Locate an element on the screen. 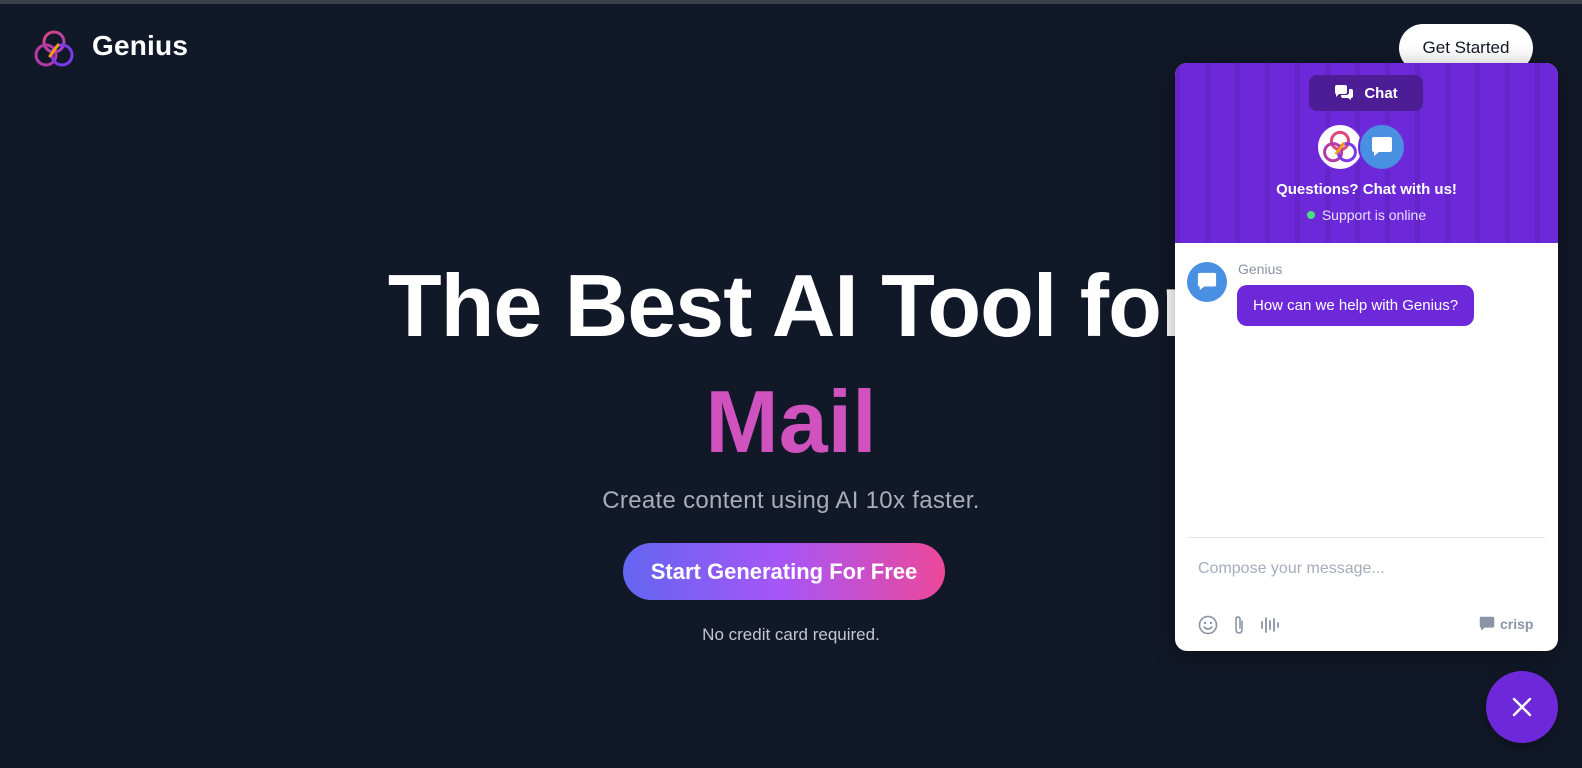 The width and height of the screenshot is (1582, 768). chat-tab-label: Chat is located at coordinates (1381, 93).